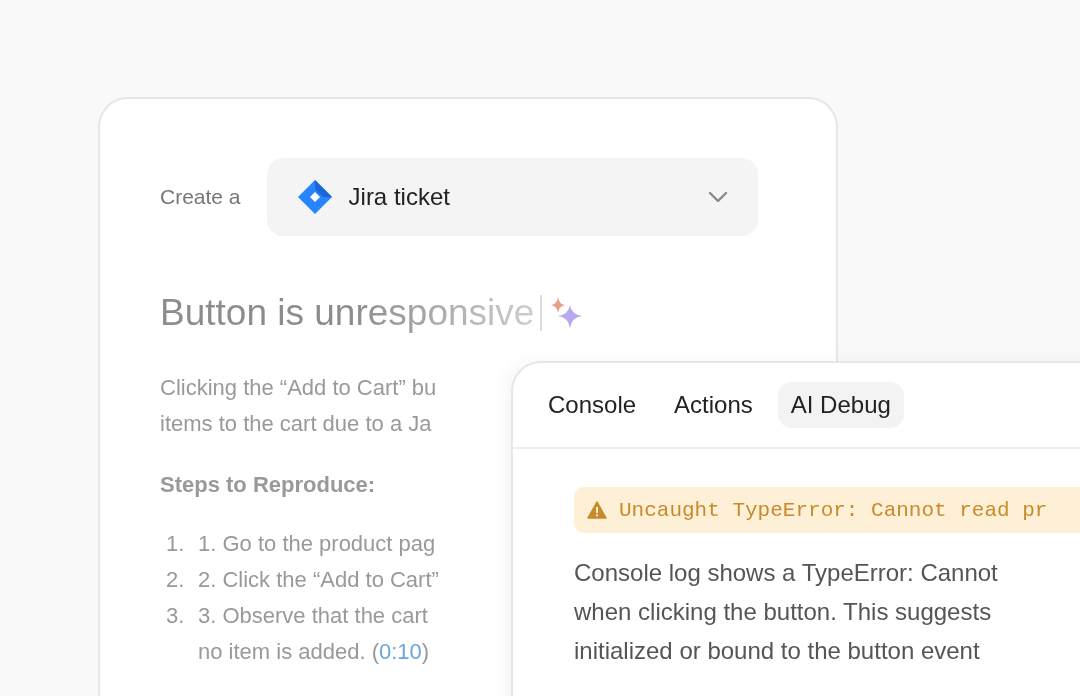 This screenshot has height=696, width=1080. I want to click on steps-heading: Steps to Reproduce:, so click(268, 485).